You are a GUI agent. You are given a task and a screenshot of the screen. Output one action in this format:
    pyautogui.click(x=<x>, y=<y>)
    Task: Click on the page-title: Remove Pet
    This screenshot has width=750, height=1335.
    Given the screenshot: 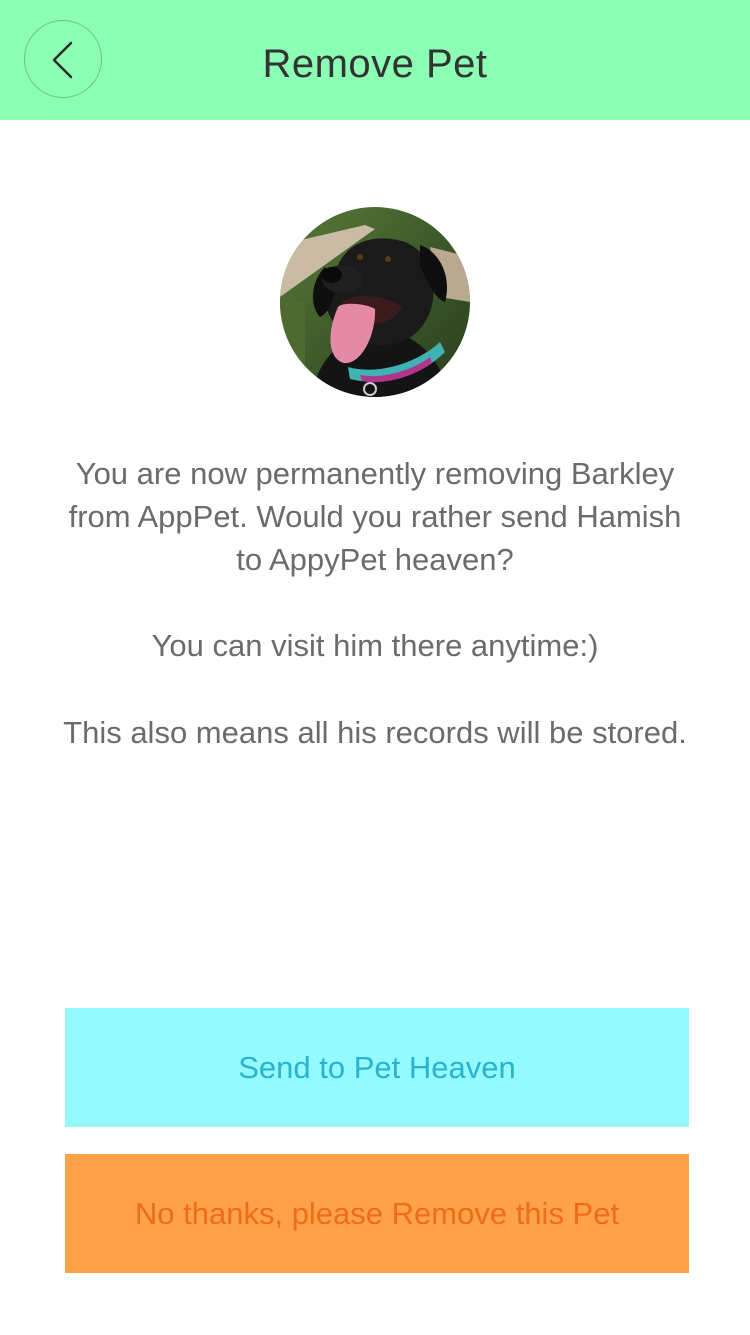 What is the action you would take?
    pyautogui.click(x=375, y=64)
    